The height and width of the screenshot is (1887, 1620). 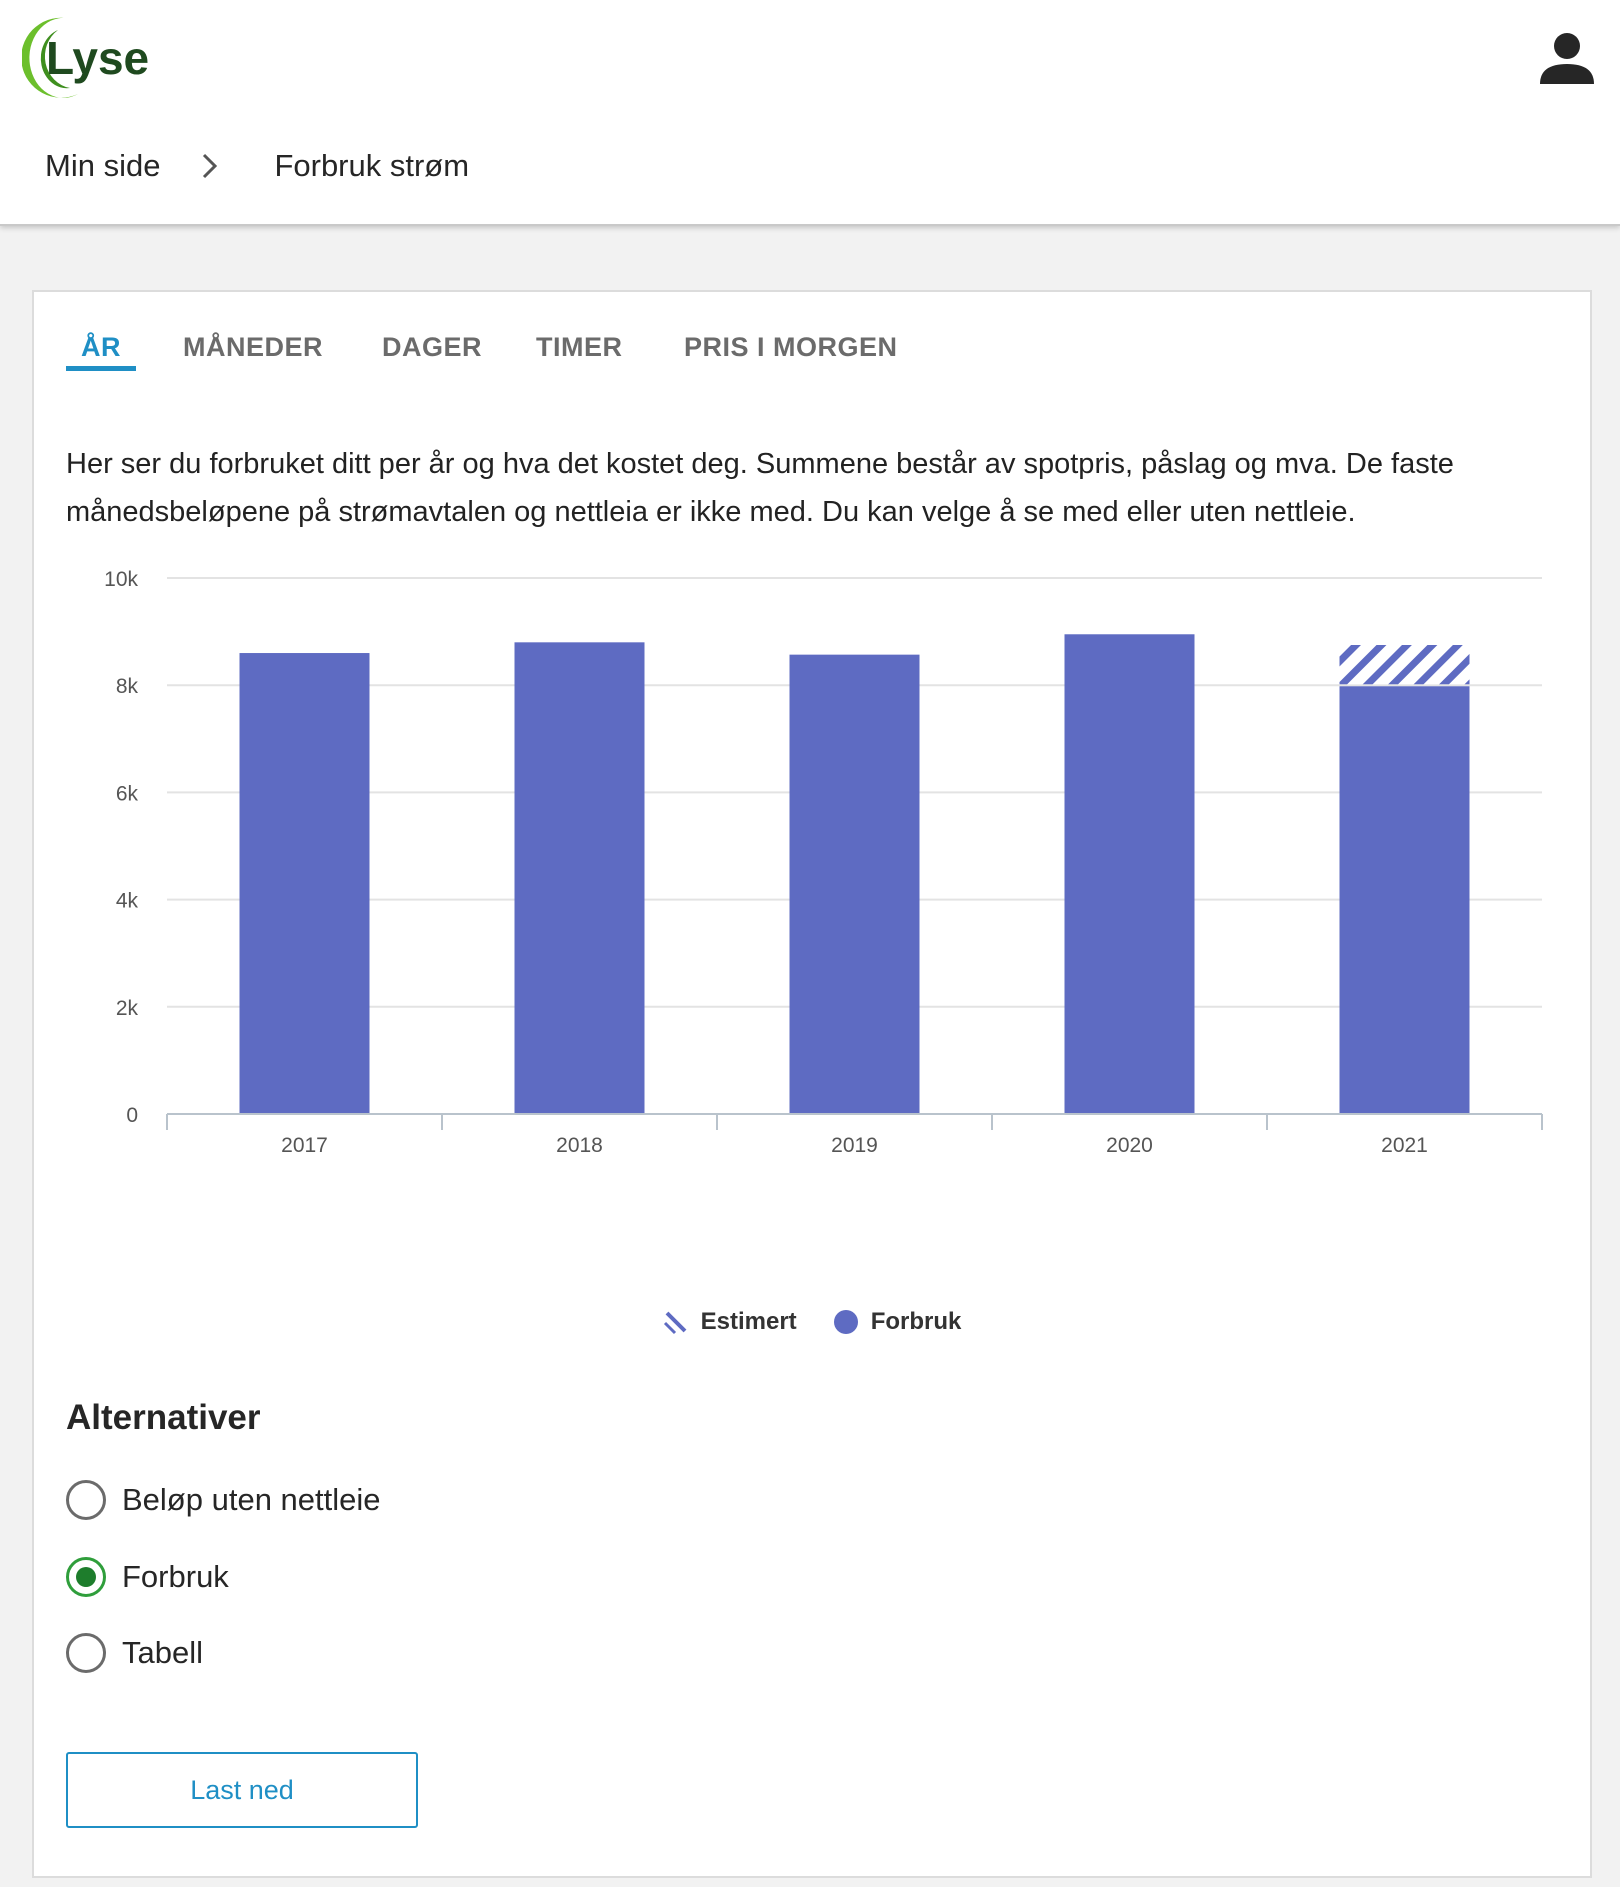 I want to click on radio-label: Tabell, so click(x=162, y=1652).